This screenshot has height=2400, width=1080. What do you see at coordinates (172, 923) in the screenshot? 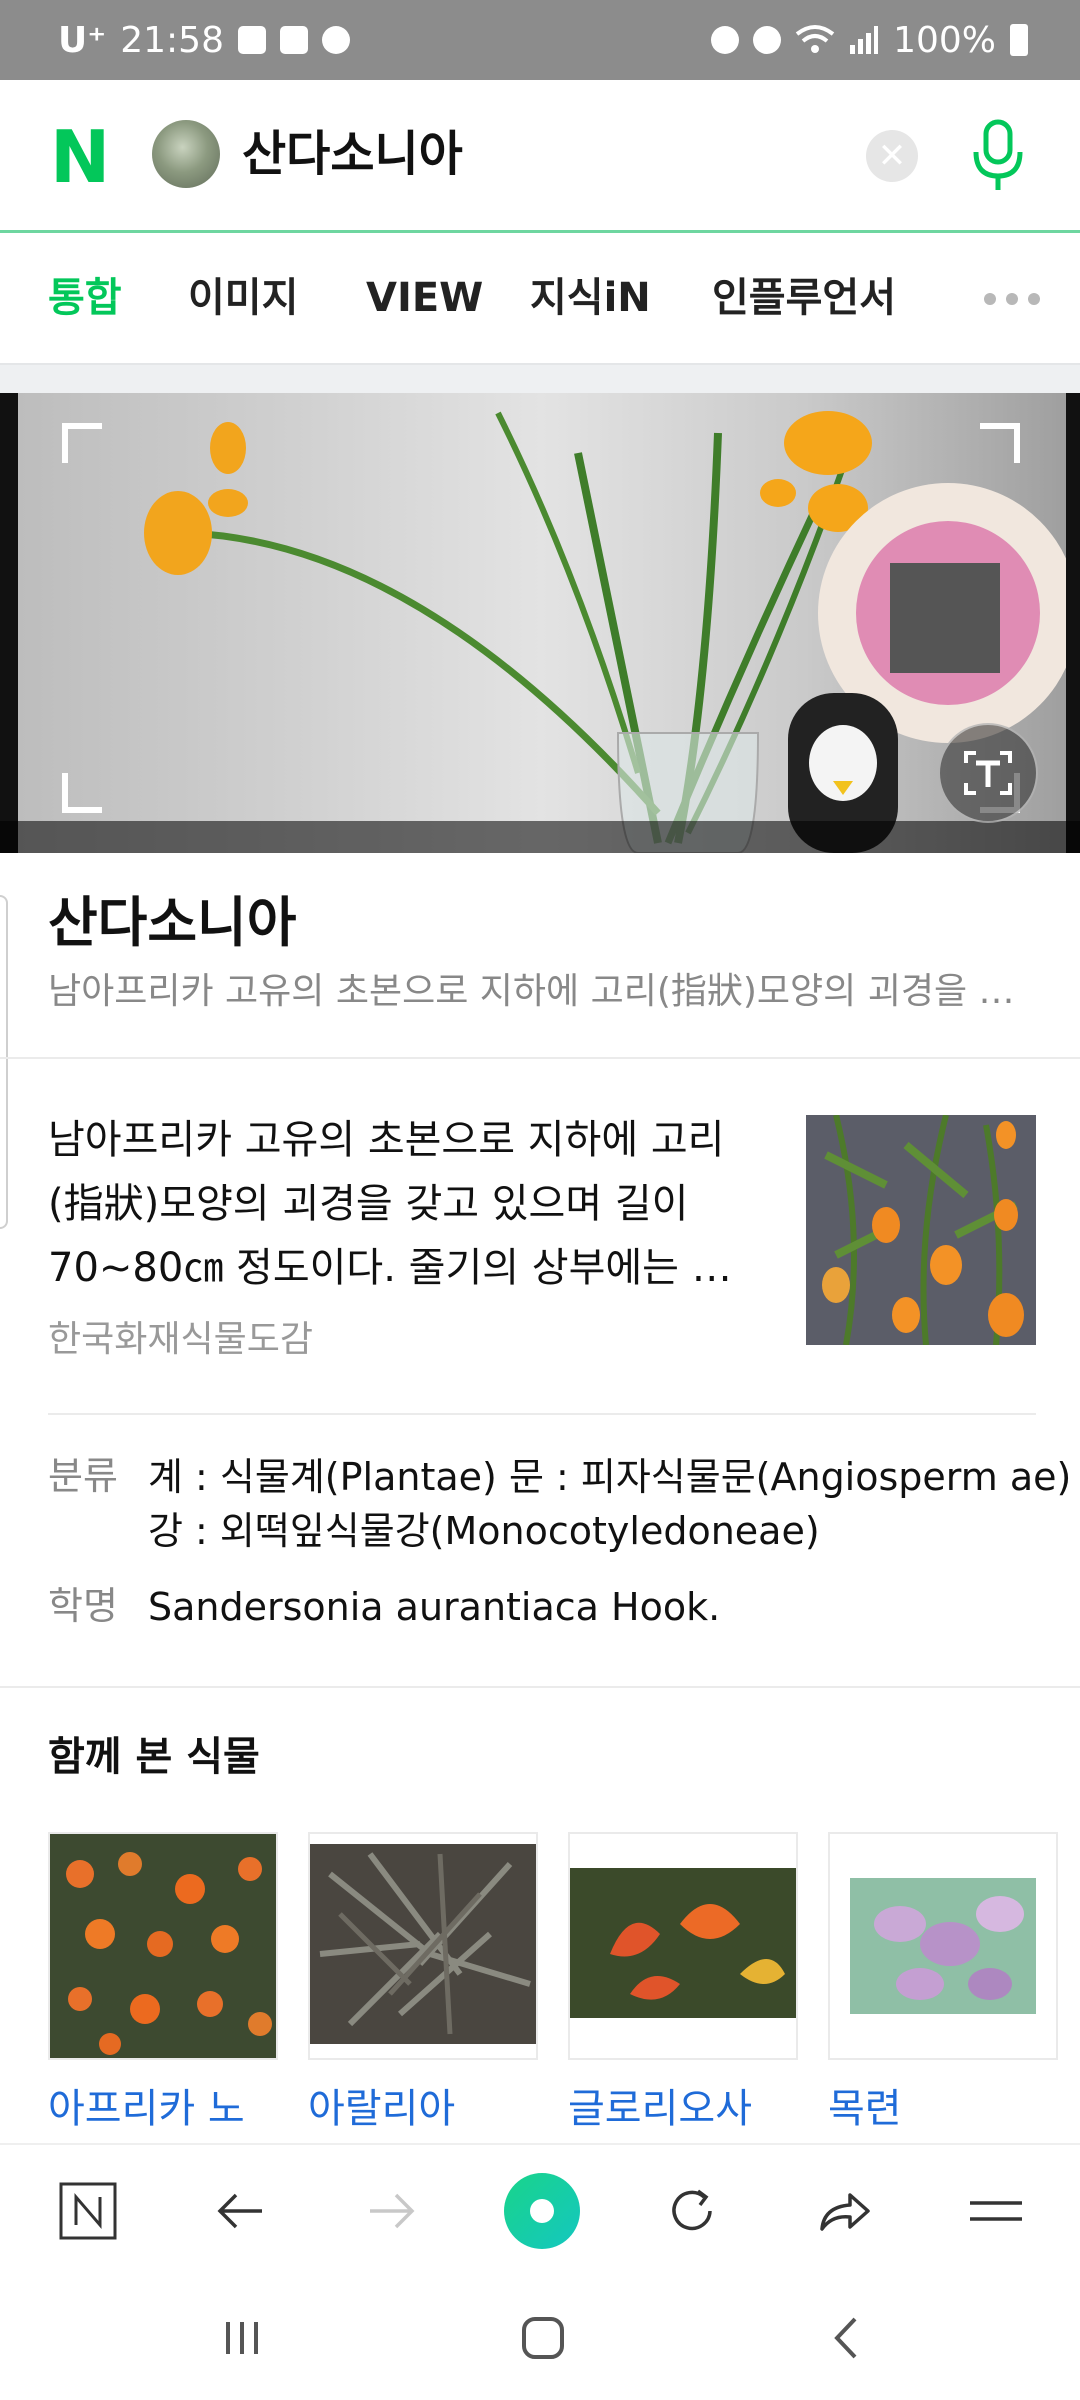
I see `result-title: 산다소니아` at bounding box center [172, 923].